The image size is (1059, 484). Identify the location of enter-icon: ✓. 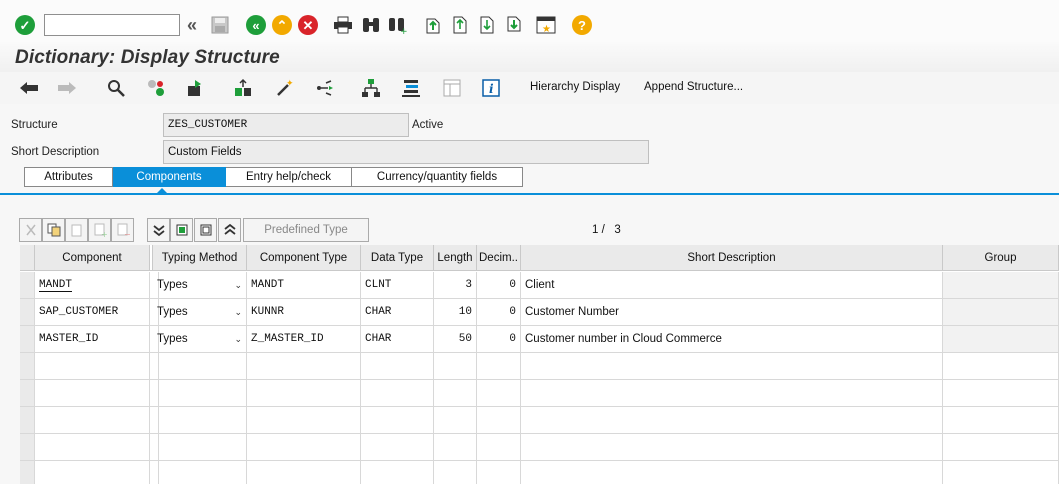
(25, 25).